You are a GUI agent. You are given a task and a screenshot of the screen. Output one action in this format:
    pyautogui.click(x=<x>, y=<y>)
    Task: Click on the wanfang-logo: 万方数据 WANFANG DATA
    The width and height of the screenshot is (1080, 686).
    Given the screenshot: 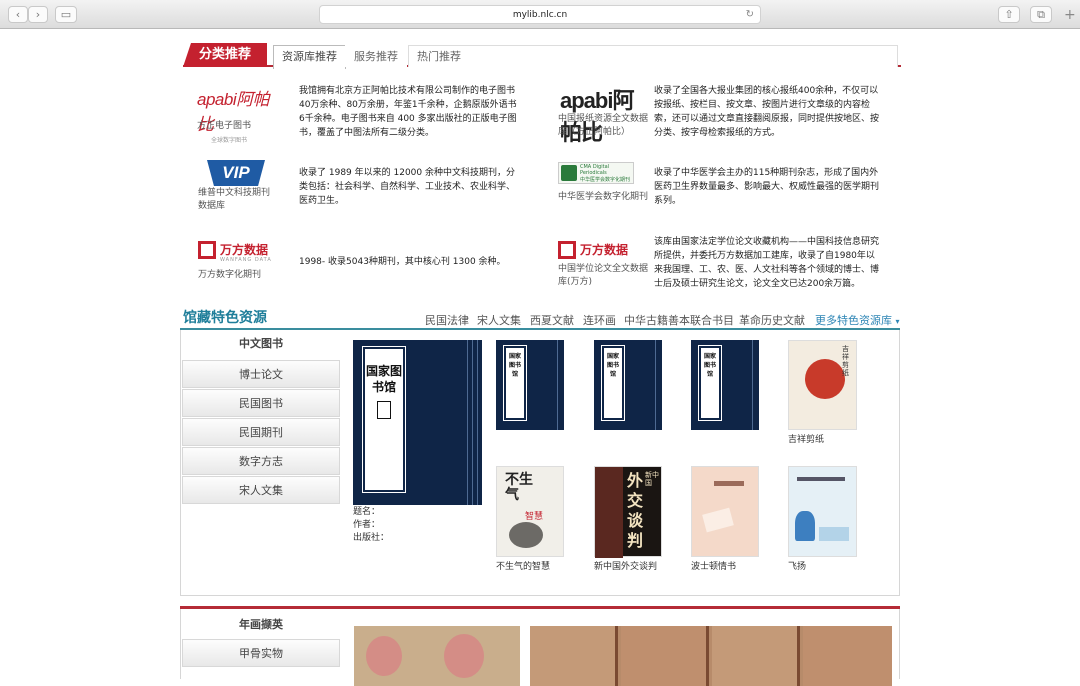 What is the action you would take?
    pyautogui.click(x=238, y=252)
    